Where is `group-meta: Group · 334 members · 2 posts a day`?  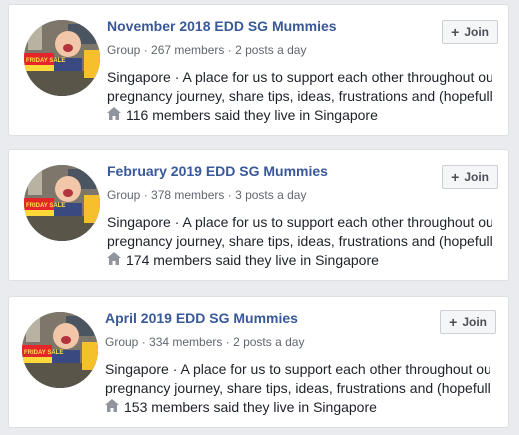
group-meta: Group · 334 members · 2 posts a day is located at coordinates (204, 342).